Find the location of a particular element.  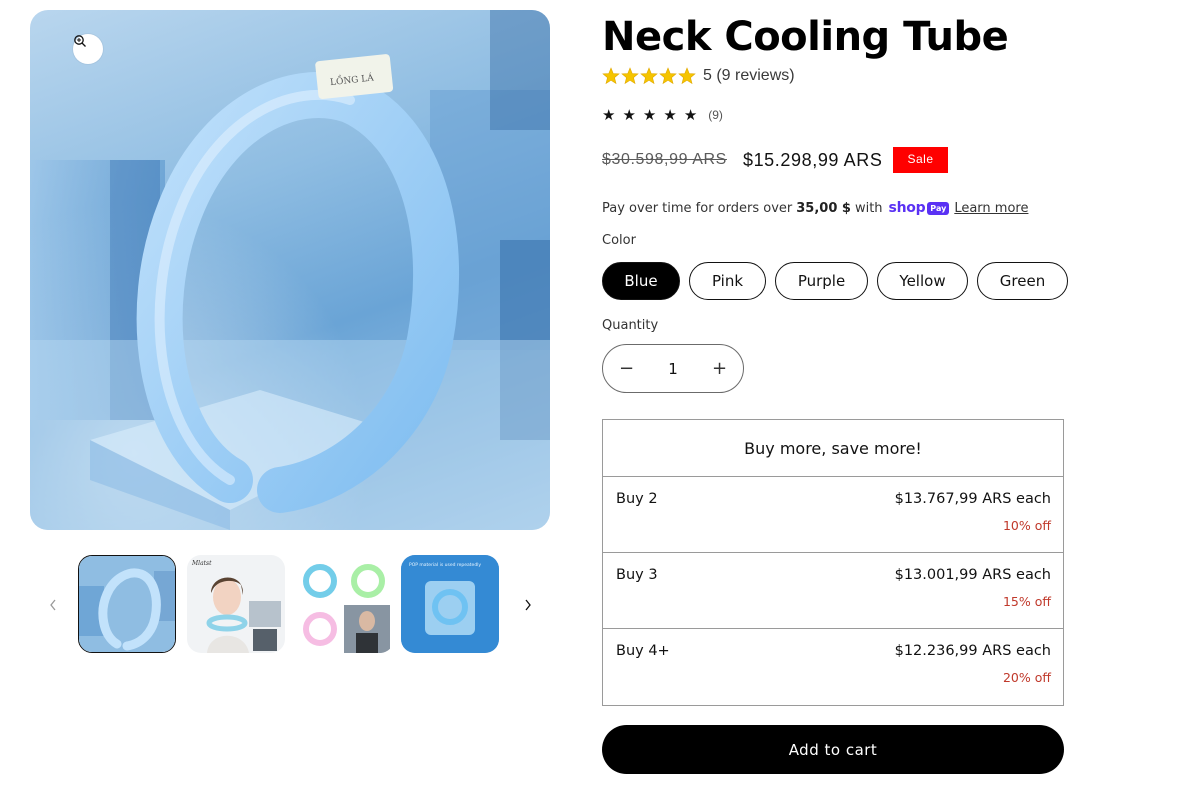

tier-quantity: Buy 3 is located at coordinates (637, 575).